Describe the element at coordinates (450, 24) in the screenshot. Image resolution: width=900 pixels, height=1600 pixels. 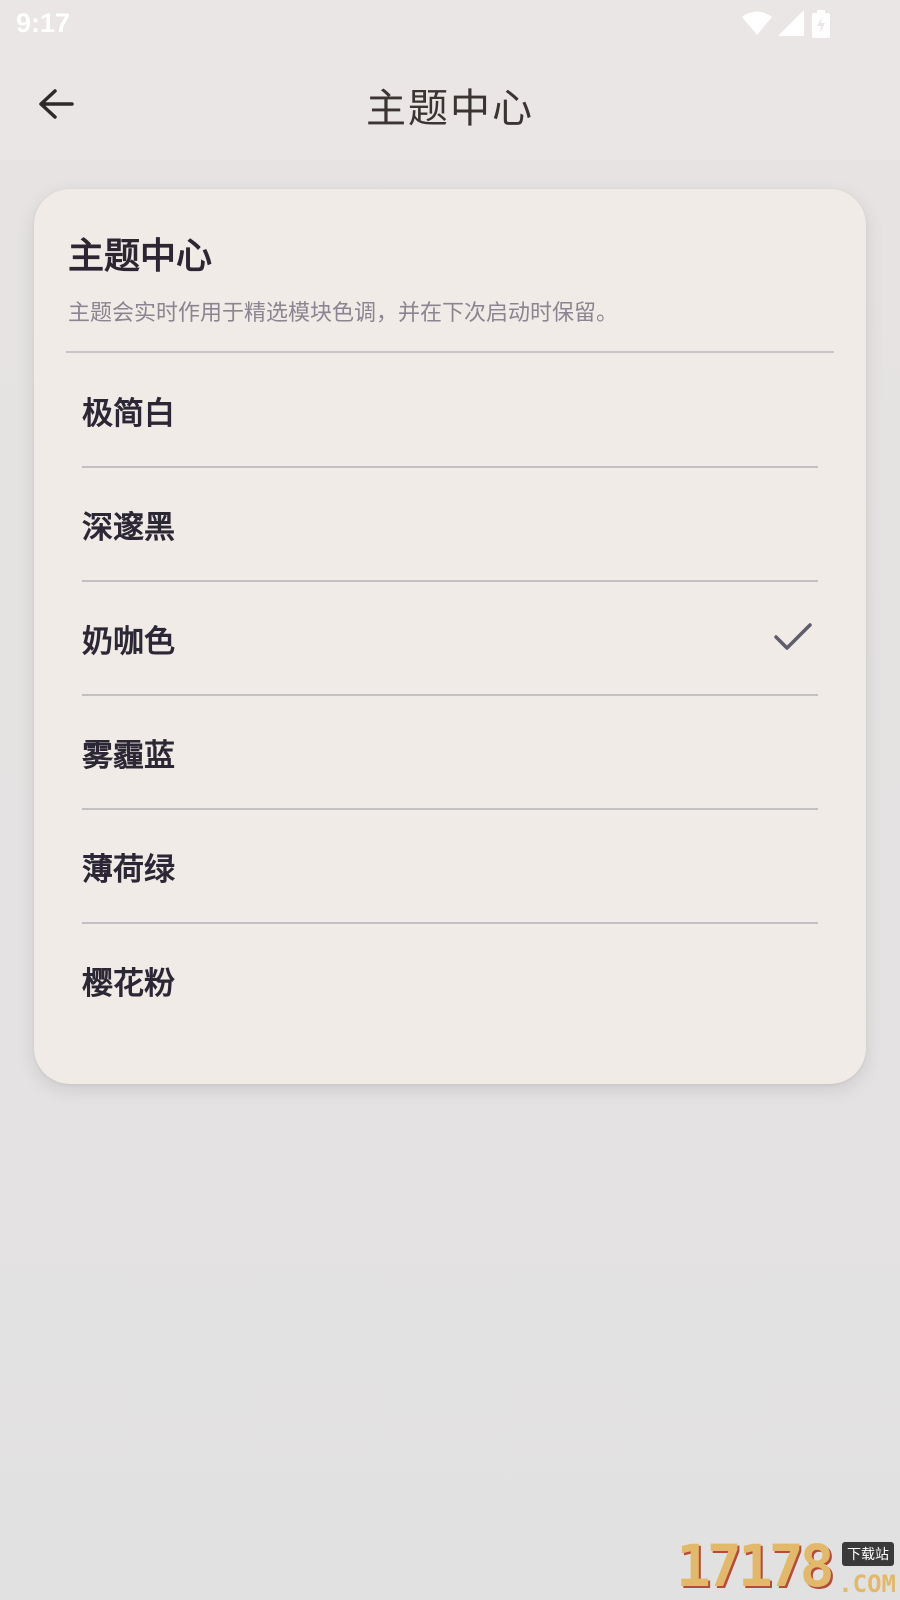
I see `status-bar: 9:17` at that location.